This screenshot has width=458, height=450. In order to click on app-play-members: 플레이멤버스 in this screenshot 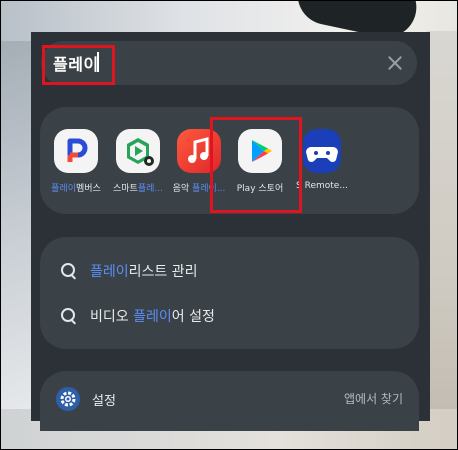, I will do `click(76, 161)`.